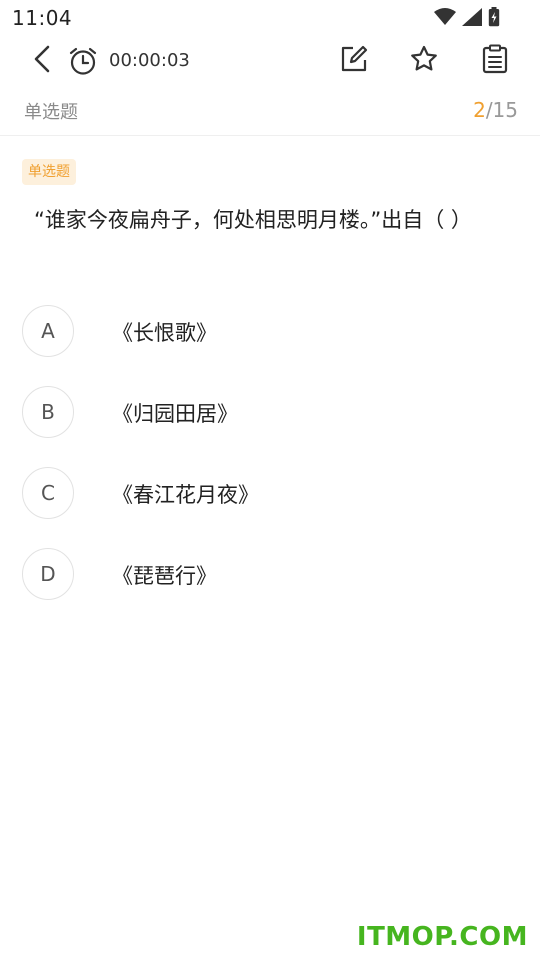  I want to click on option-text: 《长恨歌》, so click(164, 333).